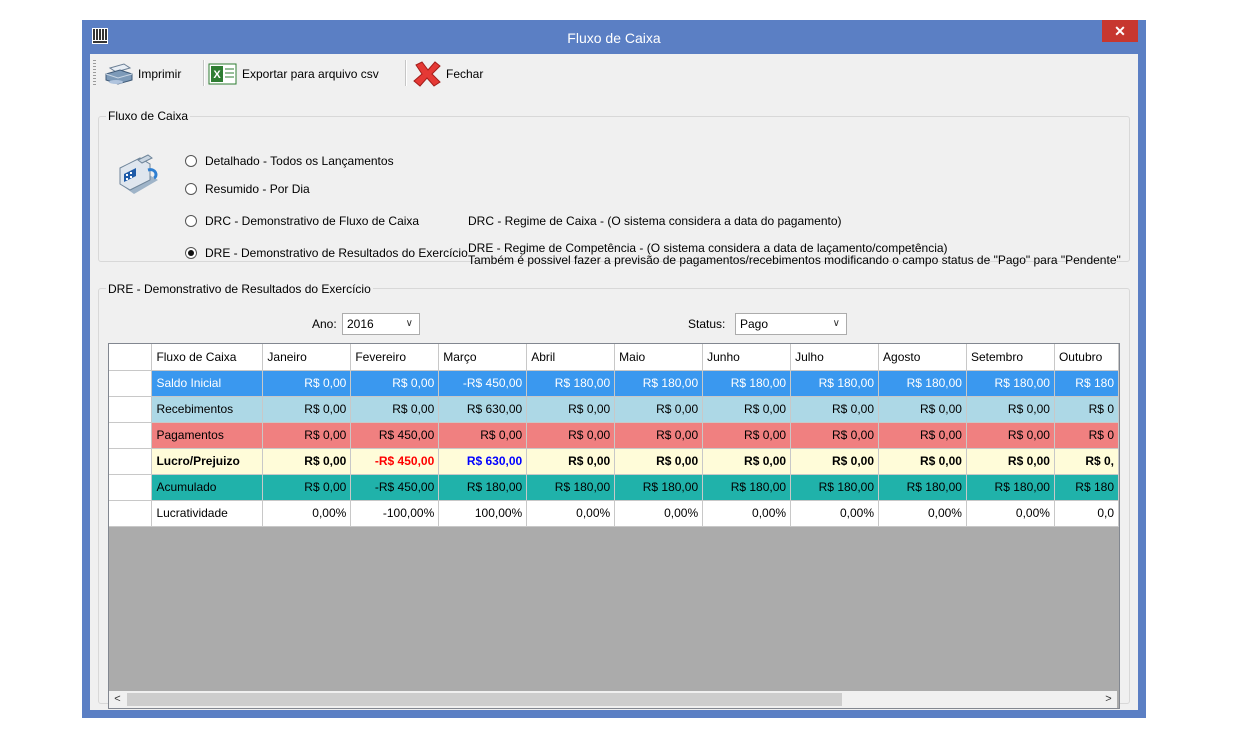 This screenshot has height=733, width=1250. Describe the element at coordinates (747, 357) in the screenshot. I see `column-header: Junho` at that location.